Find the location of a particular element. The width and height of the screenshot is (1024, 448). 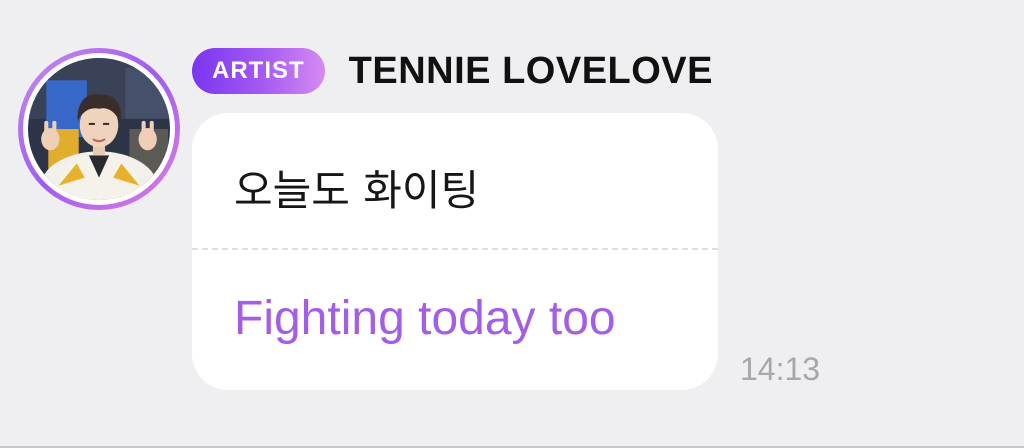

avatar-photo is located at coordinates (99, 129).